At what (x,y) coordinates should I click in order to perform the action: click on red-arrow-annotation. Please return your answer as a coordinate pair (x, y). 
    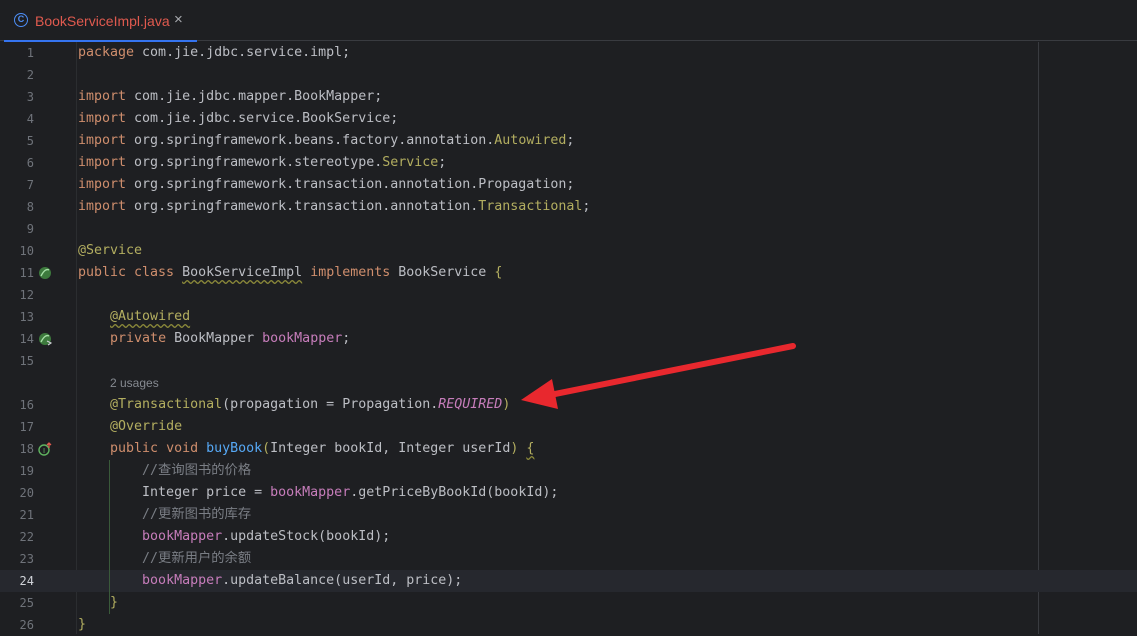
    Looking at the image, I should click on (658, 376).